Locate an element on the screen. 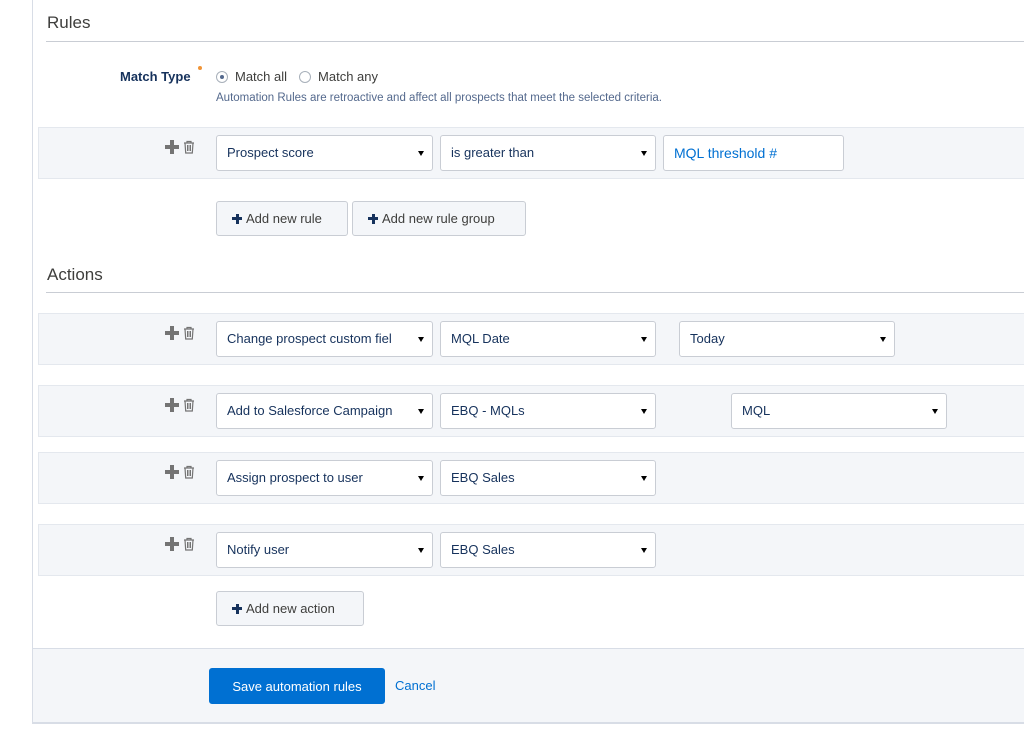  match-all-radio is located at coordinates (222, 76).